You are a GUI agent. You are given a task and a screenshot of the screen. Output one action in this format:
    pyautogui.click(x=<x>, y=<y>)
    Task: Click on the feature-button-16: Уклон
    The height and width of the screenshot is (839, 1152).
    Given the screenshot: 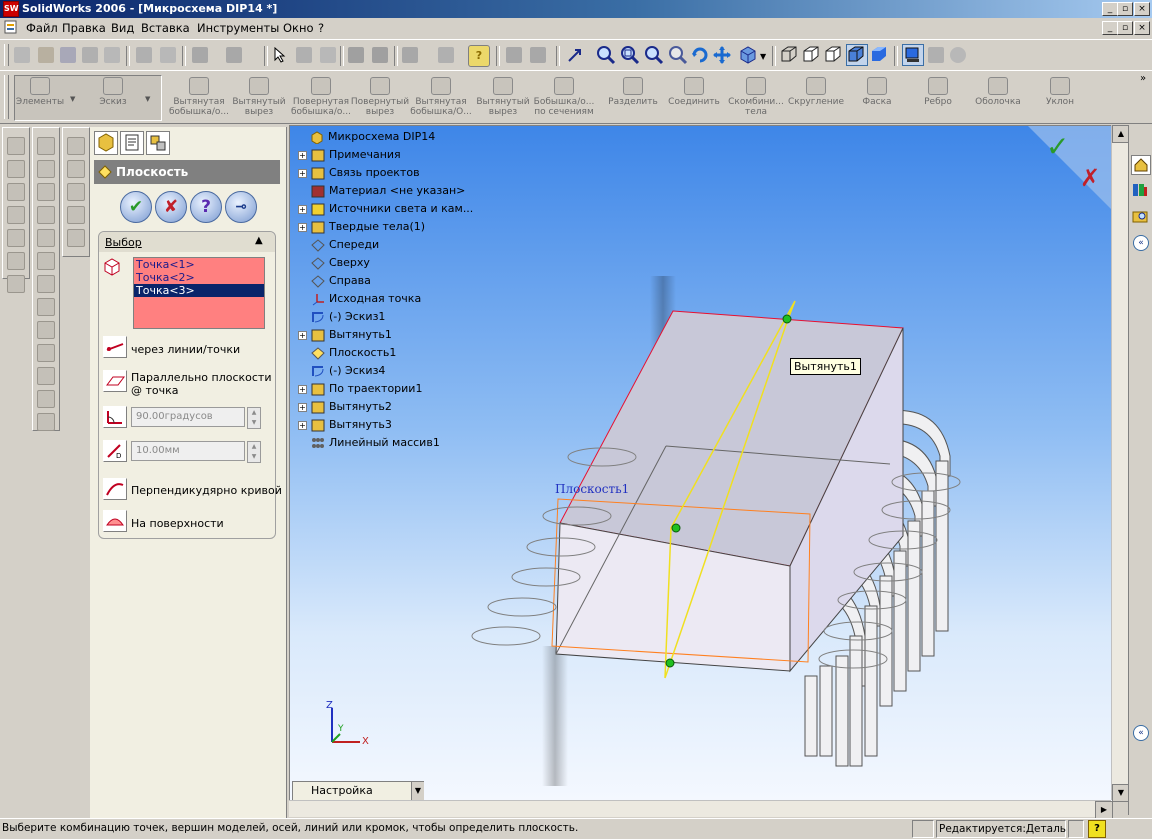 What is the action you would take?
    pyautogui.click(x=1060, y=97)
    